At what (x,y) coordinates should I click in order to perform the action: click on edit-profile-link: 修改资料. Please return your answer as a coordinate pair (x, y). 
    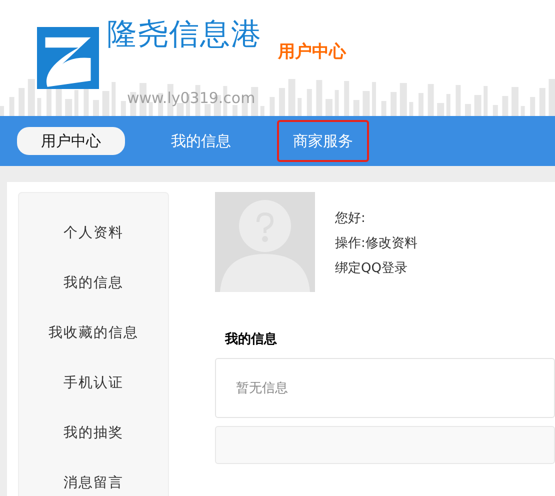
    Looking at the image, I should click on (391, 243).